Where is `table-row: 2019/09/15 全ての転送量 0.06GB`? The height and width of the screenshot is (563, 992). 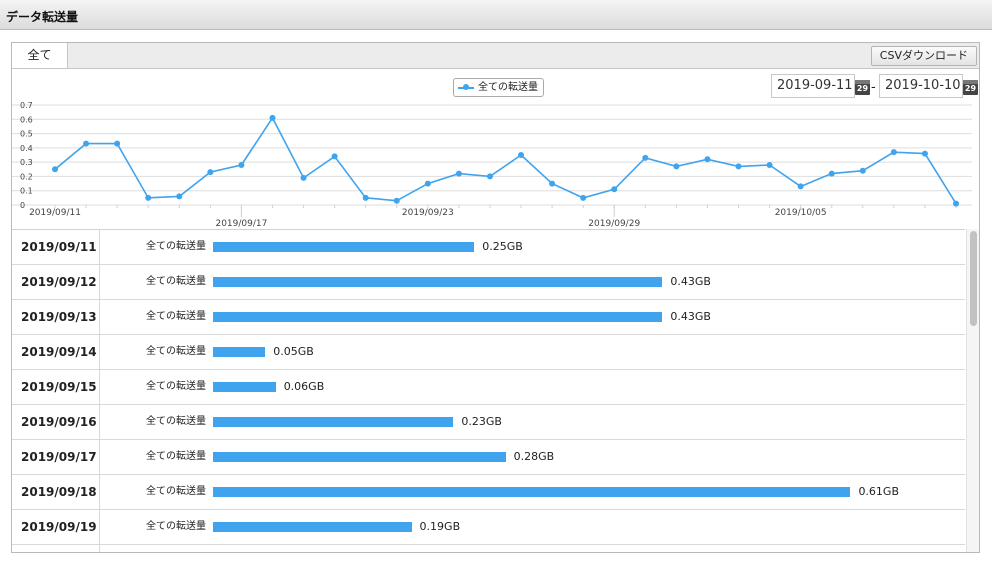
table-row: 2019/09/15 全ての転送量 0.06GB is located at coordinates (488, 387).